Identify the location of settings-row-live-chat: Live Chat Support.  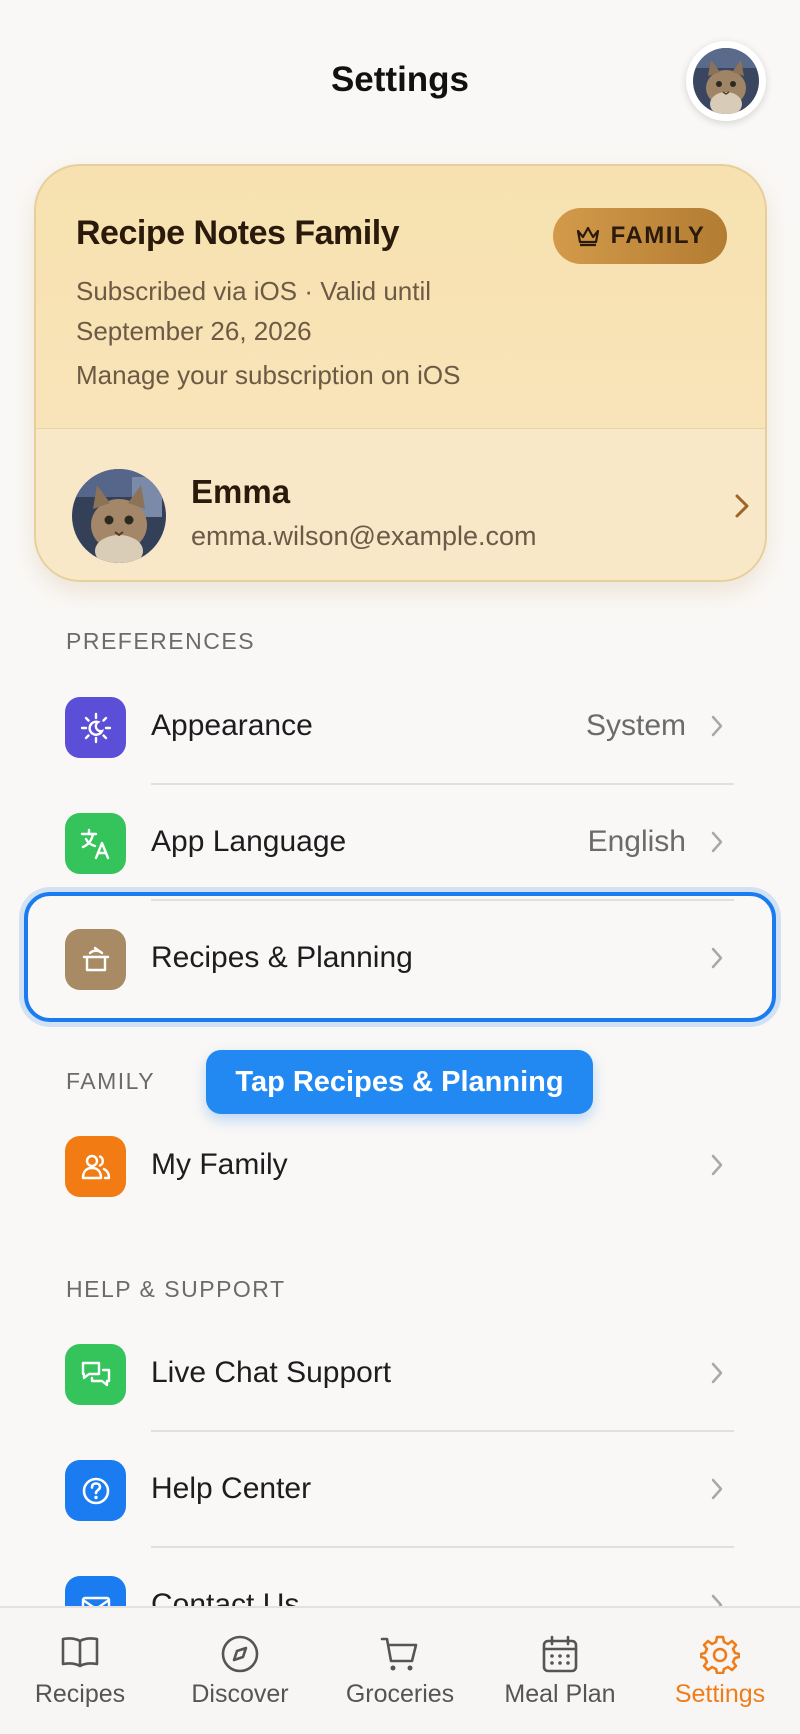
(400, 1375).